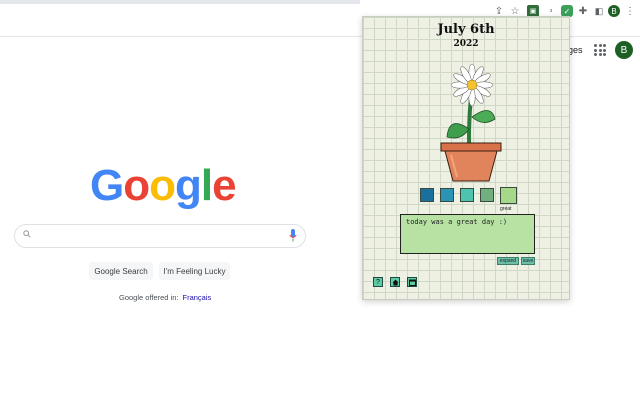  I want to click on images-link: ges, so click(575, 50).